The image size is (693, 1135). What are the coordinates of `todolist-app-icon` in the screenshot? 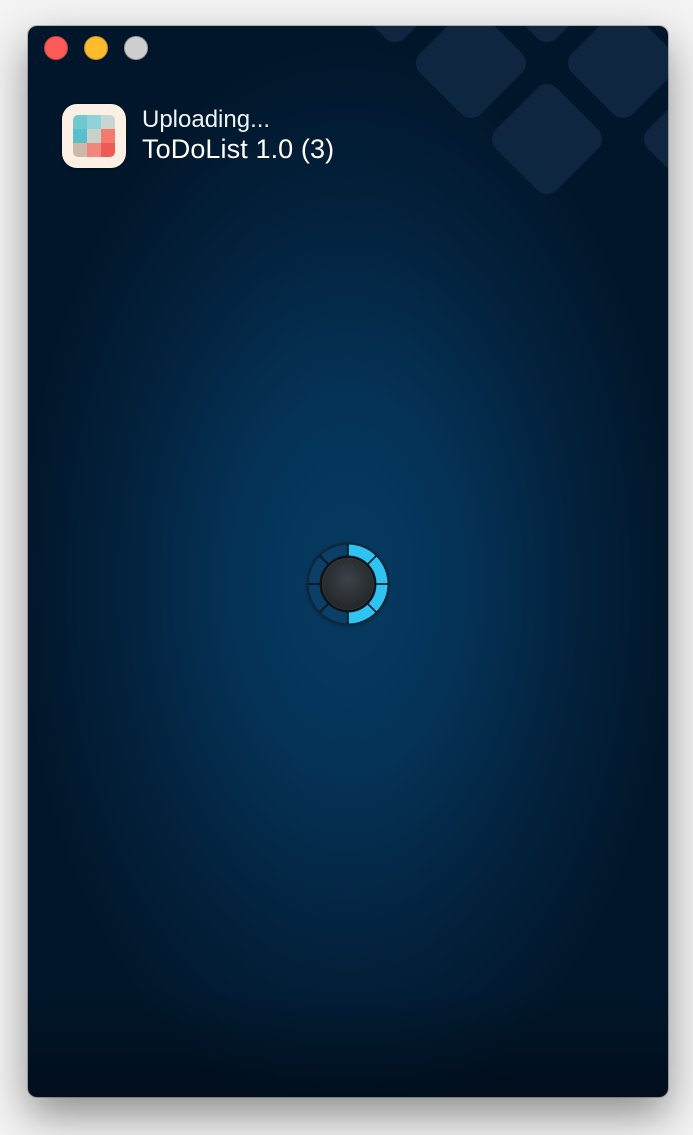 It's located at (94, 136).